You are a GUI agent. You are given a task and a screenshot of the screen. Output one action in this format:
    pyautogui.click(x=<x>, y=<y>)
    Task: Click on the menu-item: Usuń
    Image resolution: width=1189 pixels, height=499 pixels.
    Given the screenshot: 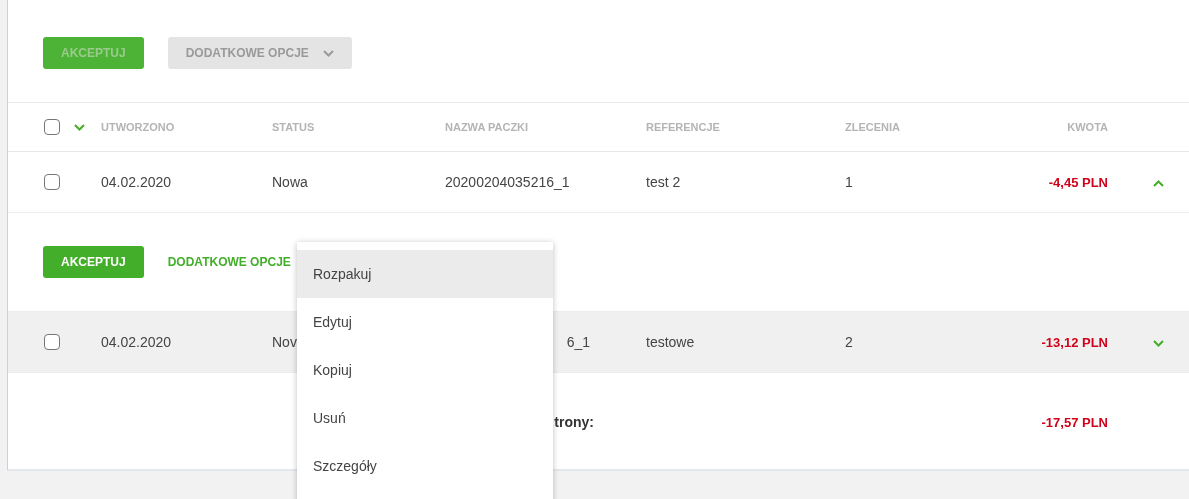 What is the action you would take?
    pyautogui.click(x=425, y=418)
    